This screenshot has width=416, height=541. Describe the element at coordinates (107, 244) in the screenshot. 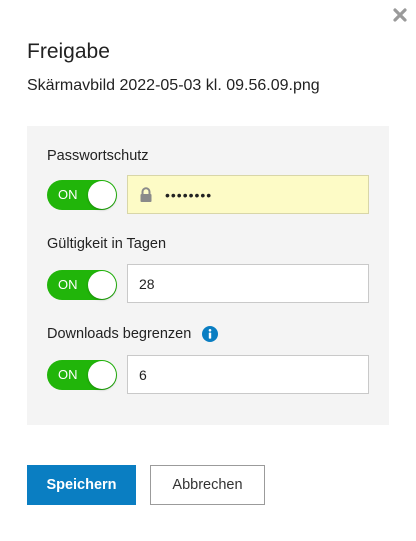

I see `validity-label: Gültigkeit in Tagen` at that location.